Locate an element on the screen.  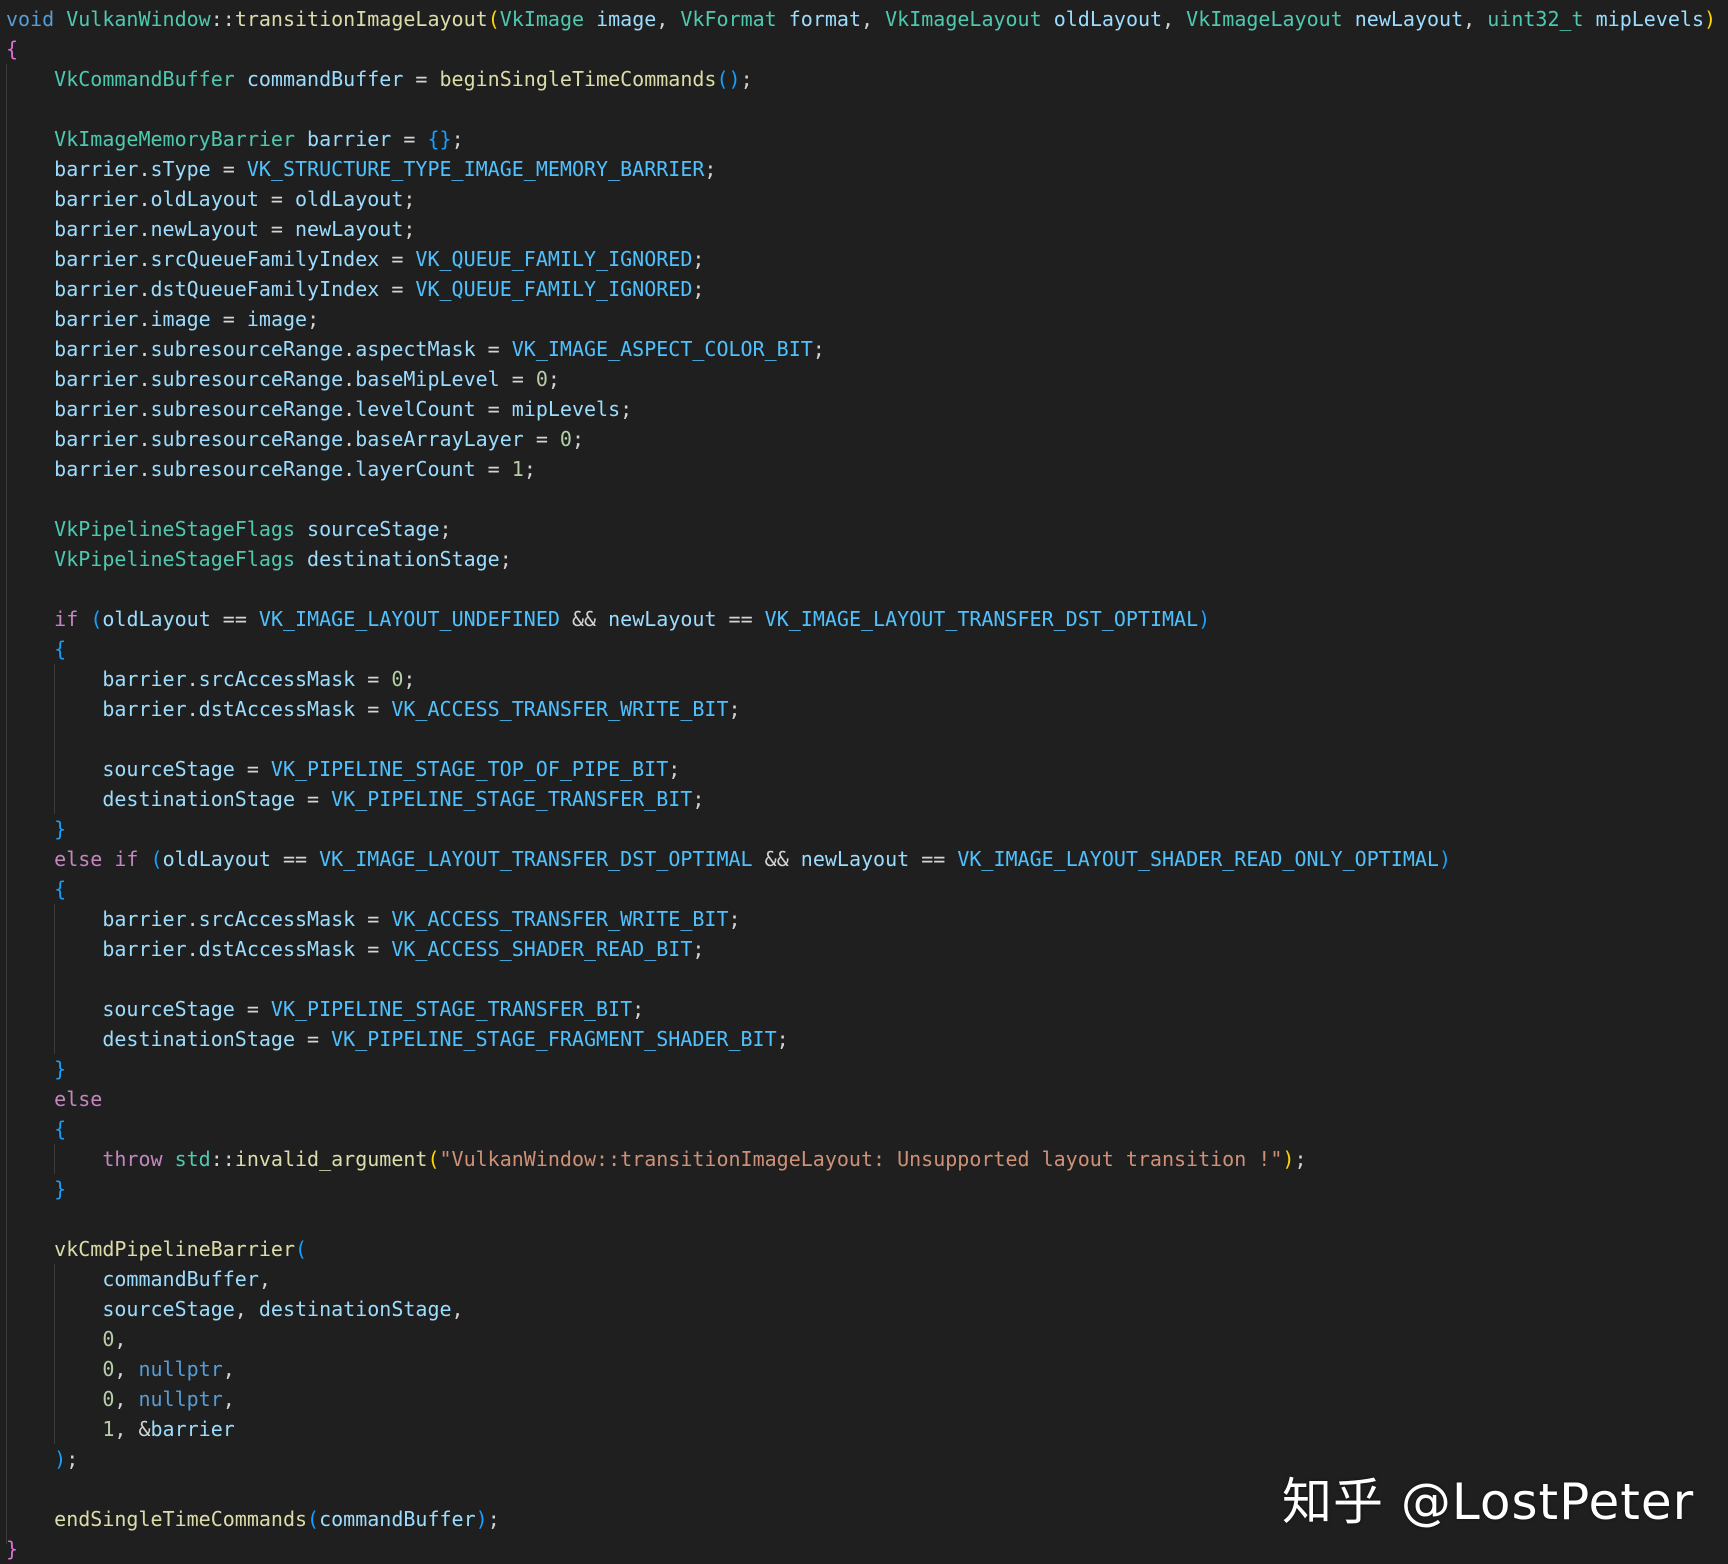
code-token: VK_PIPELINE_STAGE_FRAGMENT_SHADER_BIT is located at coordinates (554, 1039).